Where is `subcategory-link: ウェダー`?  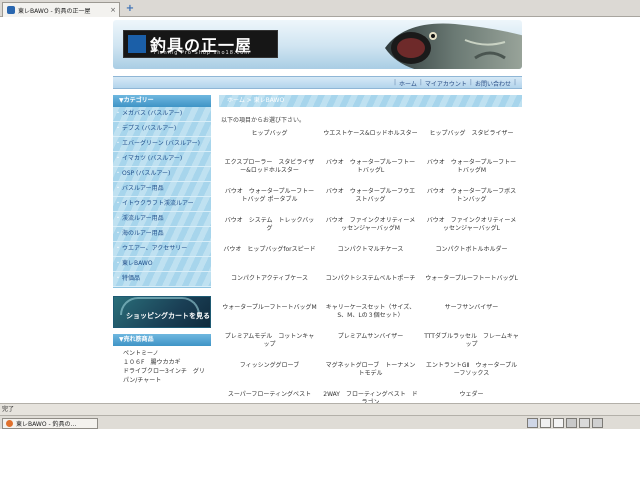 subcategory-link: ウェダー is located at coordinates (471, 396).